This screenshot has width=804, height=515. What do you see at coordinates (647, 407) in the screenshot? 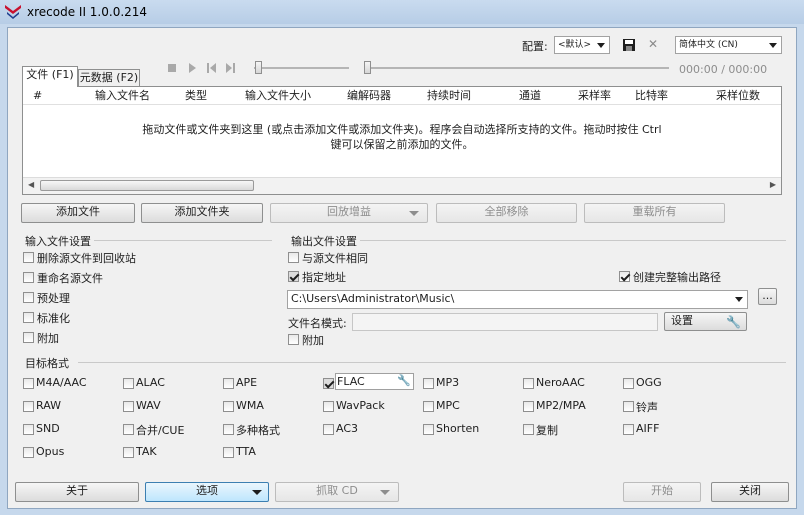
I see `format-label: 铃声` at bounding box center [647, 407].